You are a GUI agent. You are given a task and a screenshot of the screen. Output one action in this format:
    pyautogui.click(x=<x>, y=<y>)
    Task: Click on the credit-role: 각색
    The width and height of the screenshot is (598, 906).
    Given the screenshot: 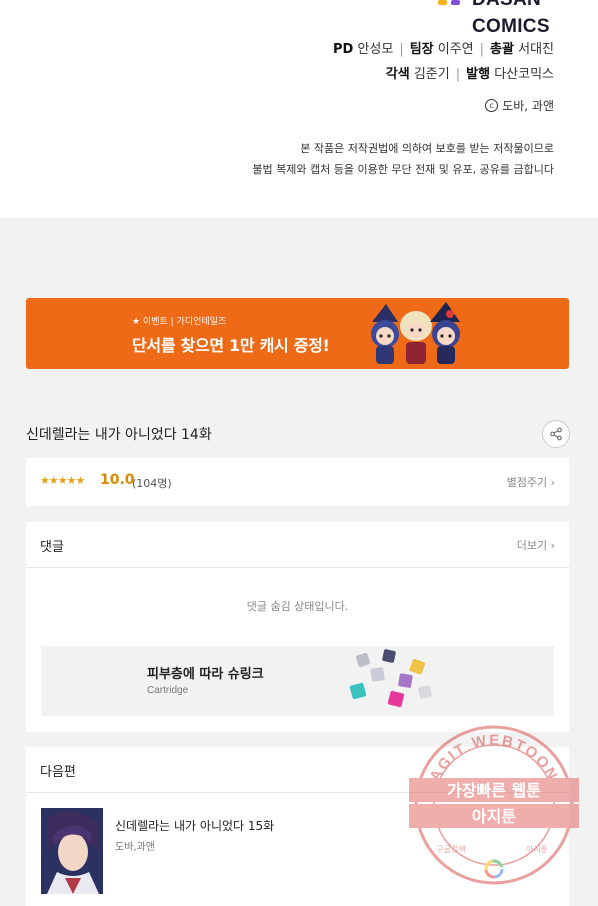 What is the action you would take?
    pyautogui.click(x=397, y=74)
    